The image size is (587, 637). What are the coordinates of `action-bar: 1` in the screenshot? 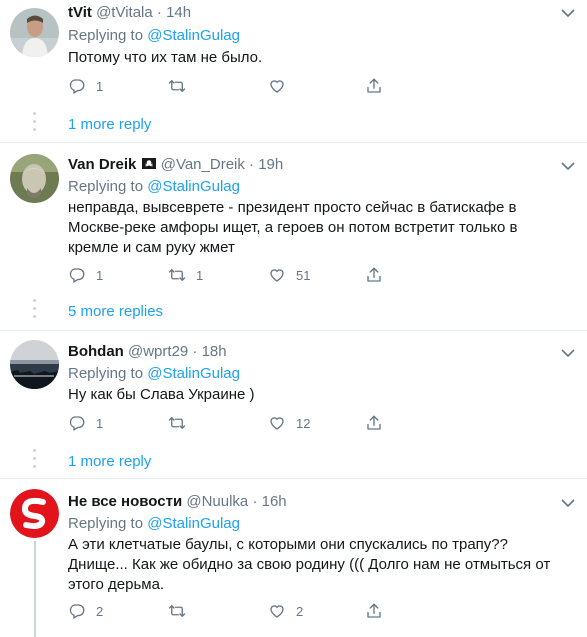 It's located at (228, 86).